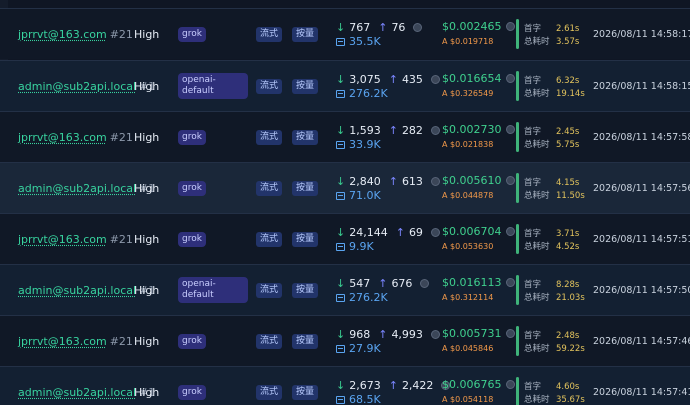  I want to click on cache-tokens-line: 33.9K, so click(358, 144).